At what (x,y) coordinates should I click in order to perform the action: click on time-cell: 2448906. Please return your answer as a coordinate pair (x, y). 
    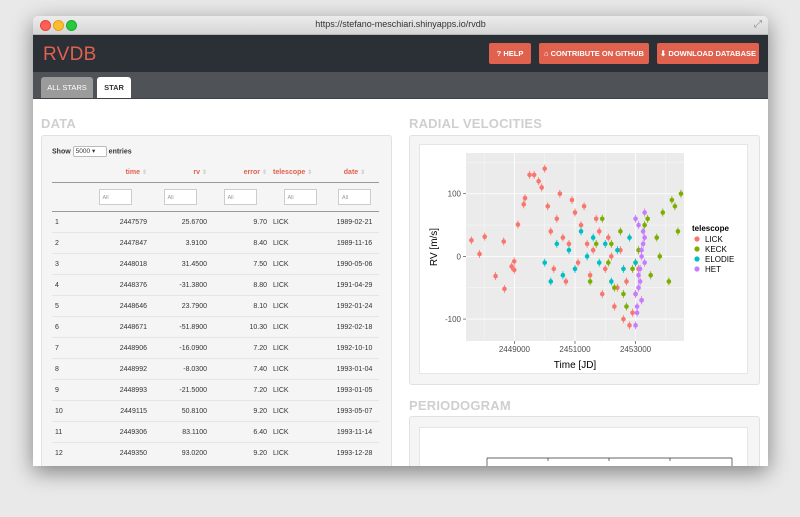
    Looking at the image, I should click on (115, 348).